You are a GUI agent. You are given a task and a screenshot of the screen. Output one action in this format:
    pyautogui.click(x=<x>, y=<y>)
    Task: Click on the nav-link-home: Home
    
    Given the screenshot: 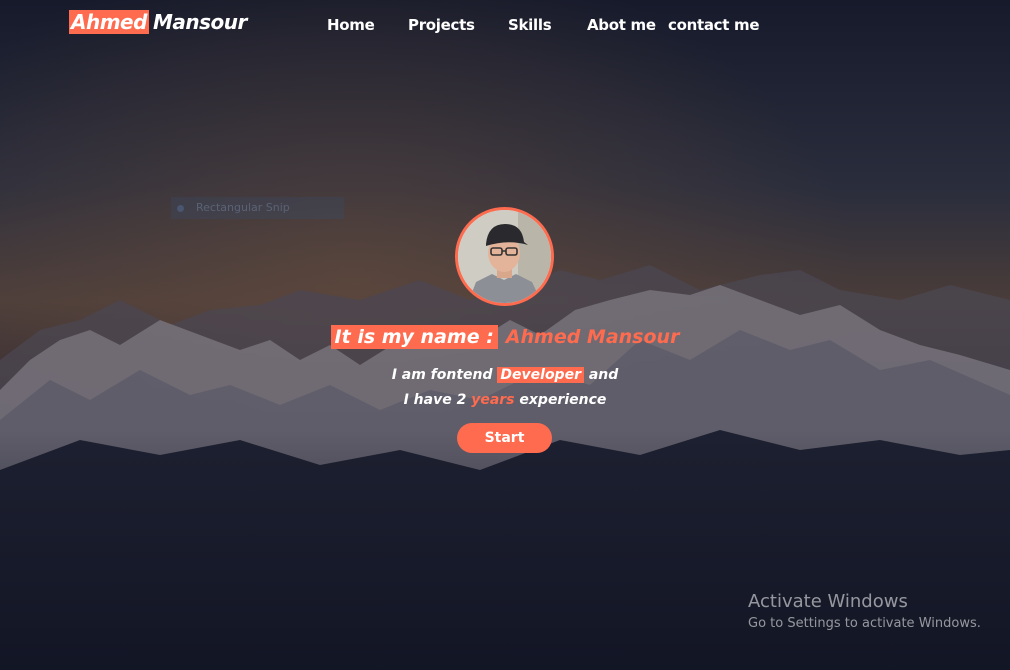 What is the action you would take?
    pyautogui.click(x=351, y=25)
    